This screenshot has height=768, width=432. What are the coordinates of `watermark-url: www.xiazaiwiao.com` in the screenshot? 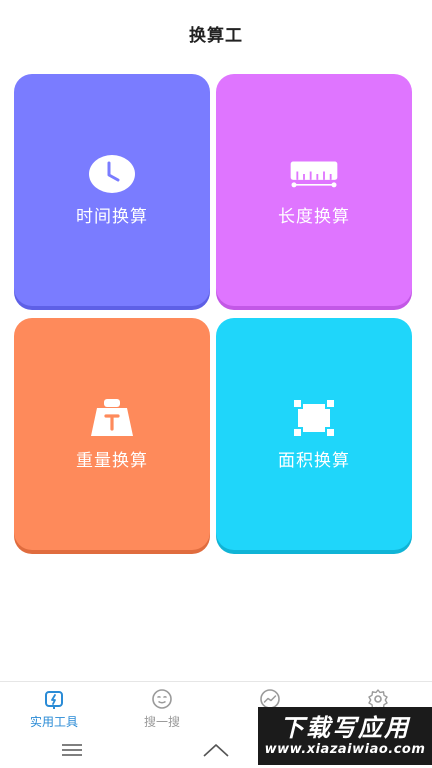 It's located at (345, 749).